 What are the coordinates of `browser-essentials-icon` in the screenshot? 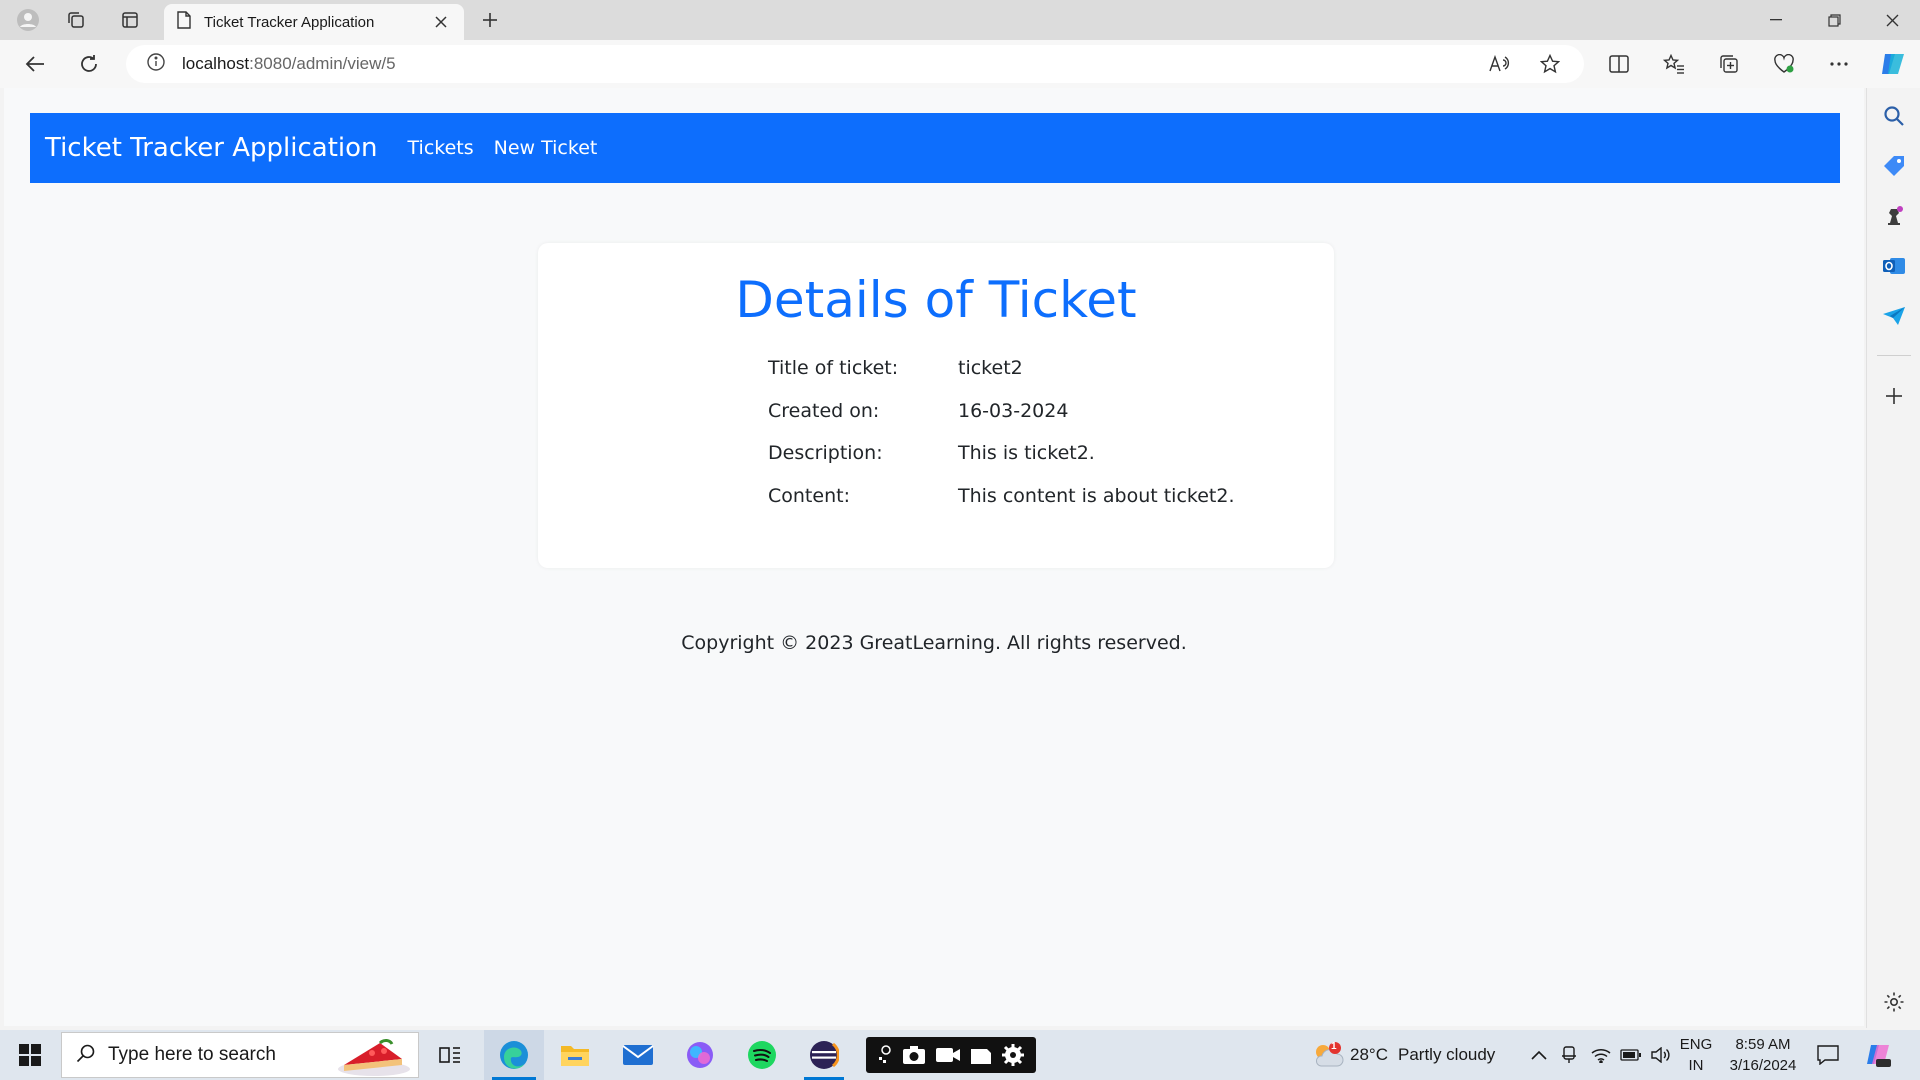 It's located at (1784, 64).